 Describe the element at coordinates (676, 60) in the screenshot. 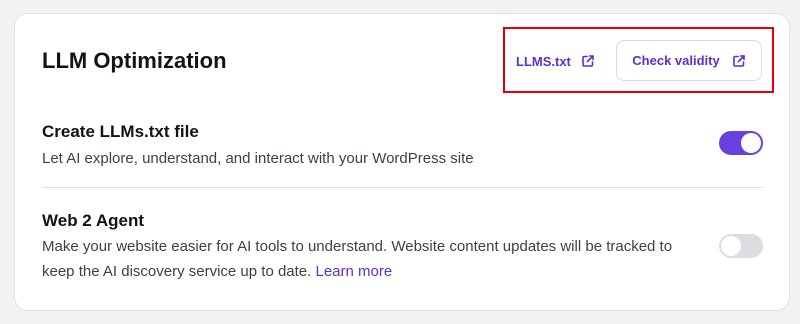

I see `check-validity-label: Check validity` at that location.